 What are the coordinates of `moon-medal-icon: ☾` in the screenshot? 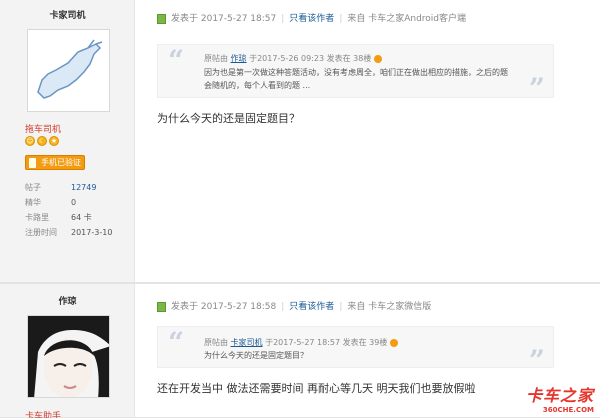 It's located at (42, 141).